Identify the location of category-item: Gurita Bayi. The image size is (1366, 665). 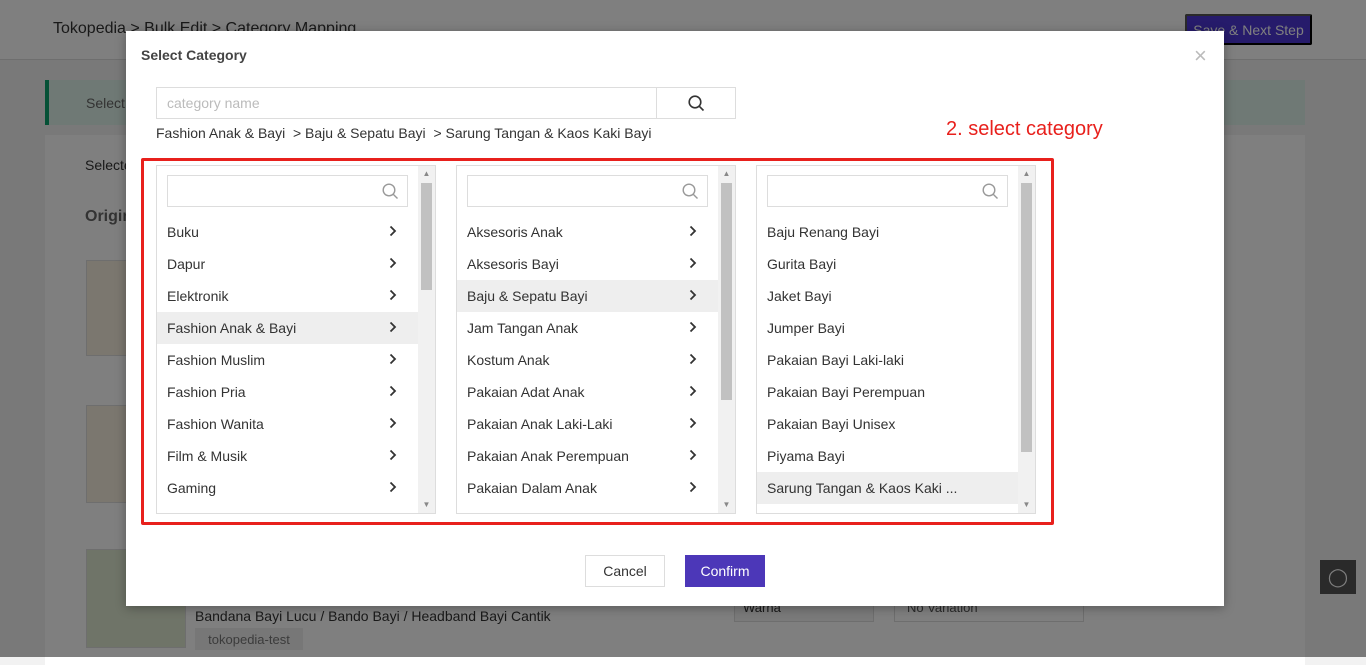
(888, 264).